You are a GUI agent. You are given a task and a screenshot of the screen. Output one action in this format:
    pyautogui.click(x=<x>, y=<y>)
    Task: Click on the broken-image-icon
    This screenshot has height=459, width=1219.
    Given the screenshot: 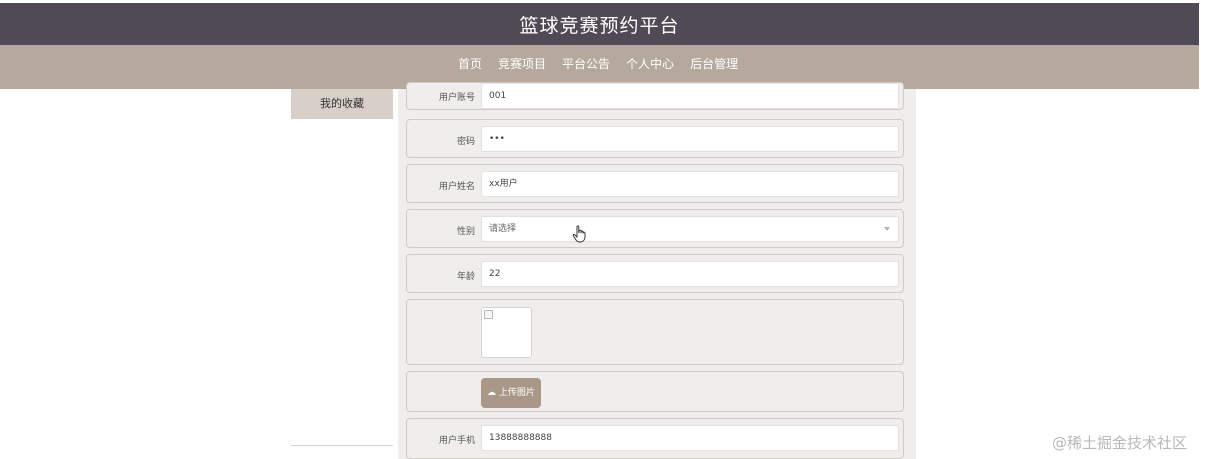 What is the action you would take?
    pyautogui.click(x=488, y=314)
    